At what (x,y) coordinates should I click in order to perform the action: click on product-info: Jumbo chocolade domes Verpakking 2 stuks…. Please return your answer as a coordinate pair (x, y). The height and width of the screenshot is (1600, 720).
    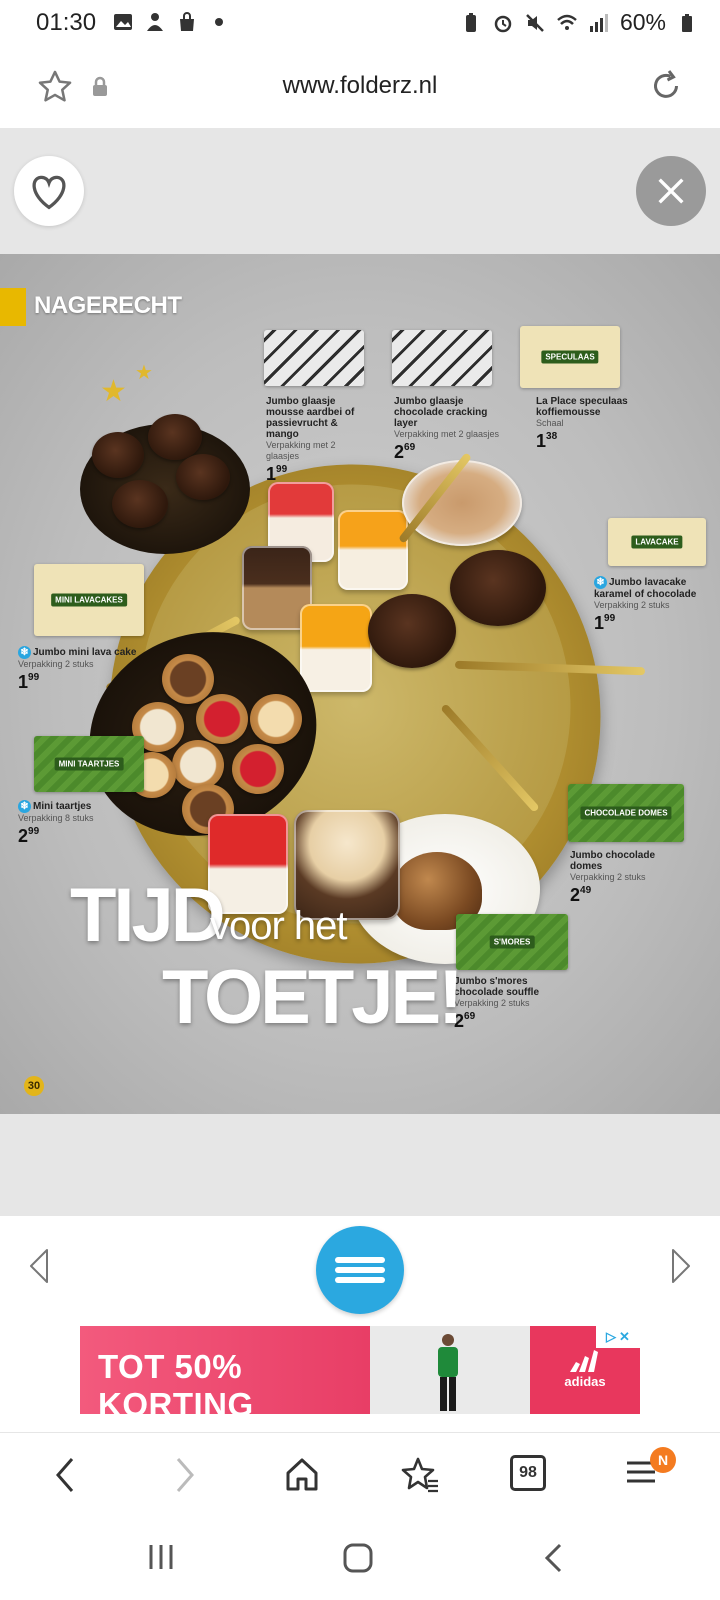
    Looking at the image, I should click on (626, 878).